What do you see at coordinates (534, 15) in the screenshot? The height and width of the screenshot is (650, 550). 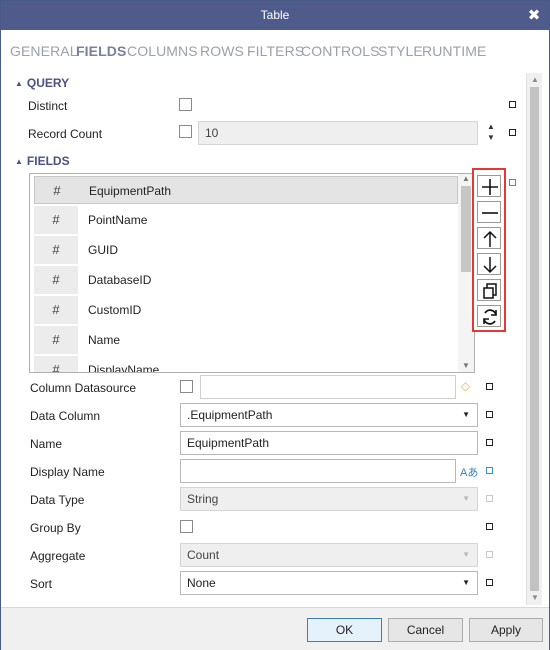 I see `close-icon: ✖` at bounding box center [534, 15].